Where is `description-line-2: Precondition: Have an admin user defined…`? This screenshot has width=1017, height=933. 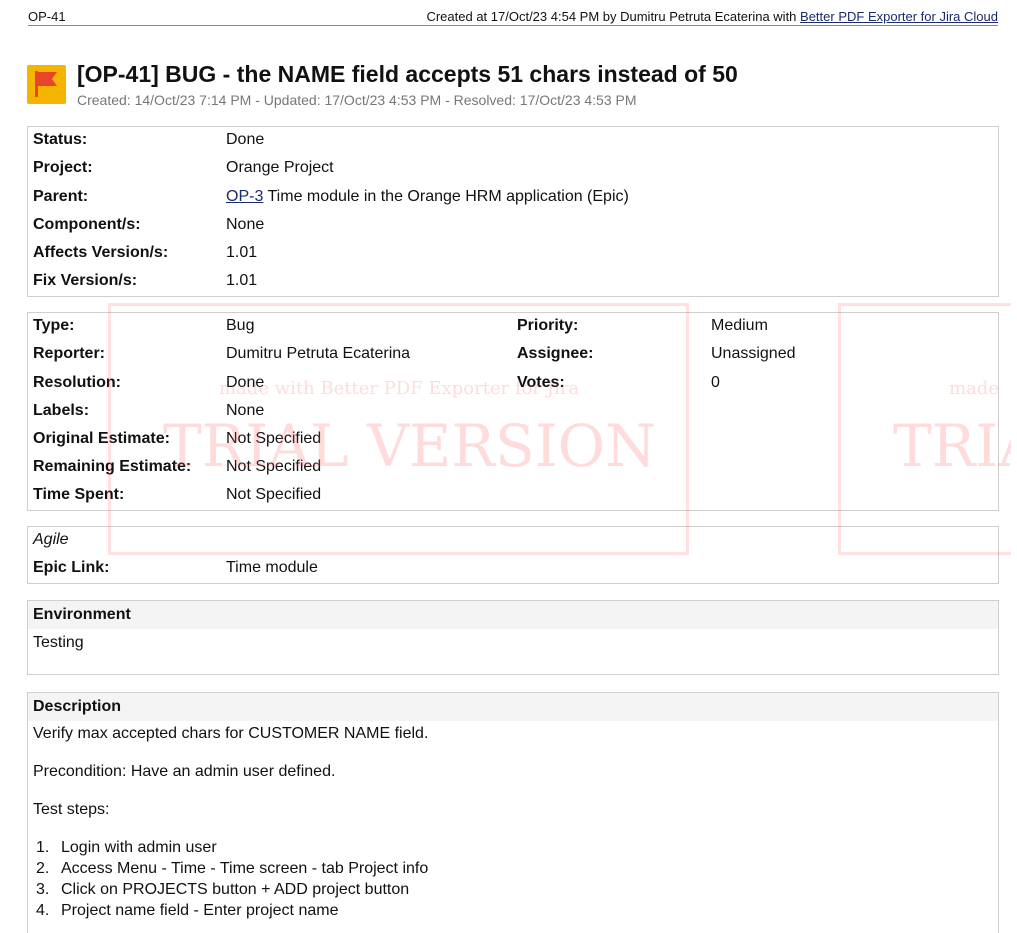 description-line-2: Precondition: Have an admin user defined… is located at coordinates (184, 771).